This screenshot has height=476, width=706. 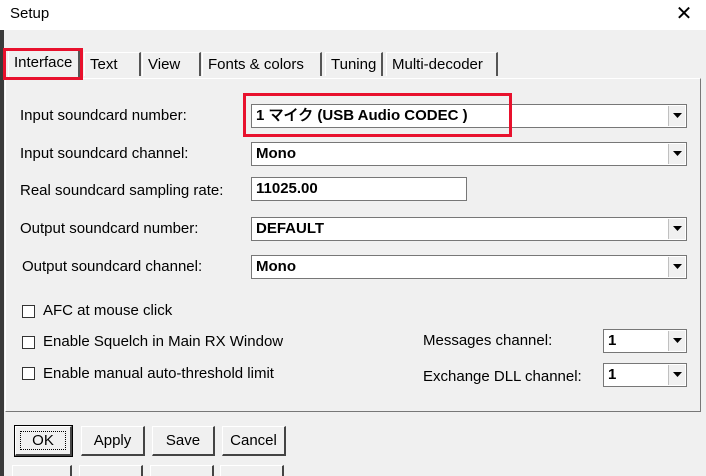 I want to click on save-button: Save, so click(x=183, y=441).